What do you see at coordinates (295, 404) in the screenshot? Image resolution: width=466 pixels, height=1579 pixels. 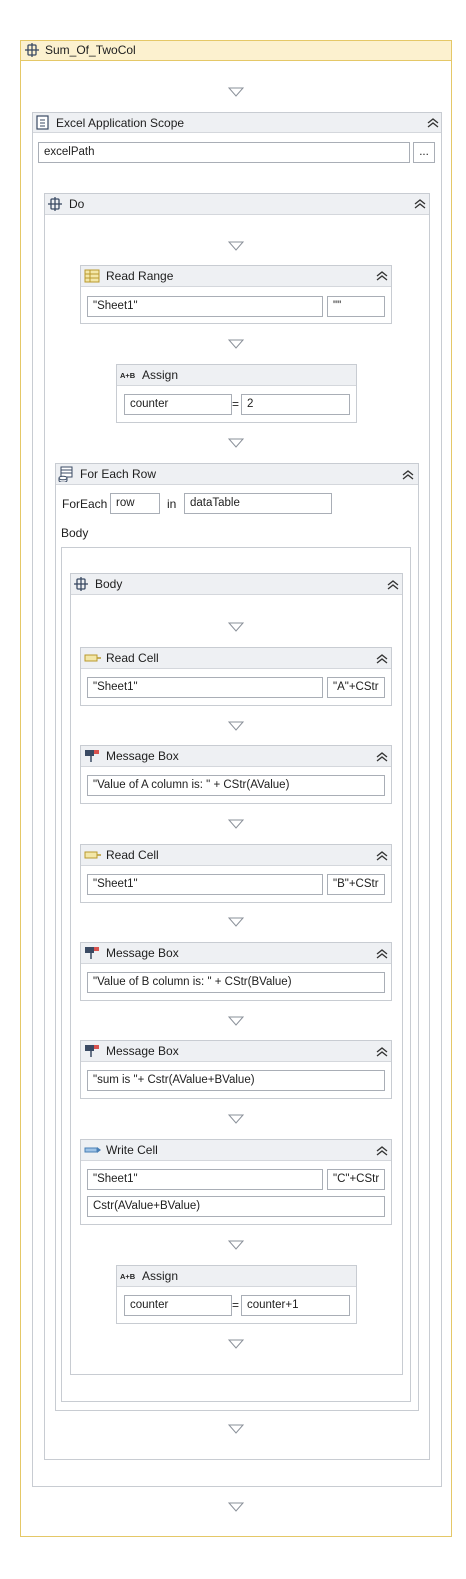 I see `assign-value-field: 2` at bounding box center [295, 404].